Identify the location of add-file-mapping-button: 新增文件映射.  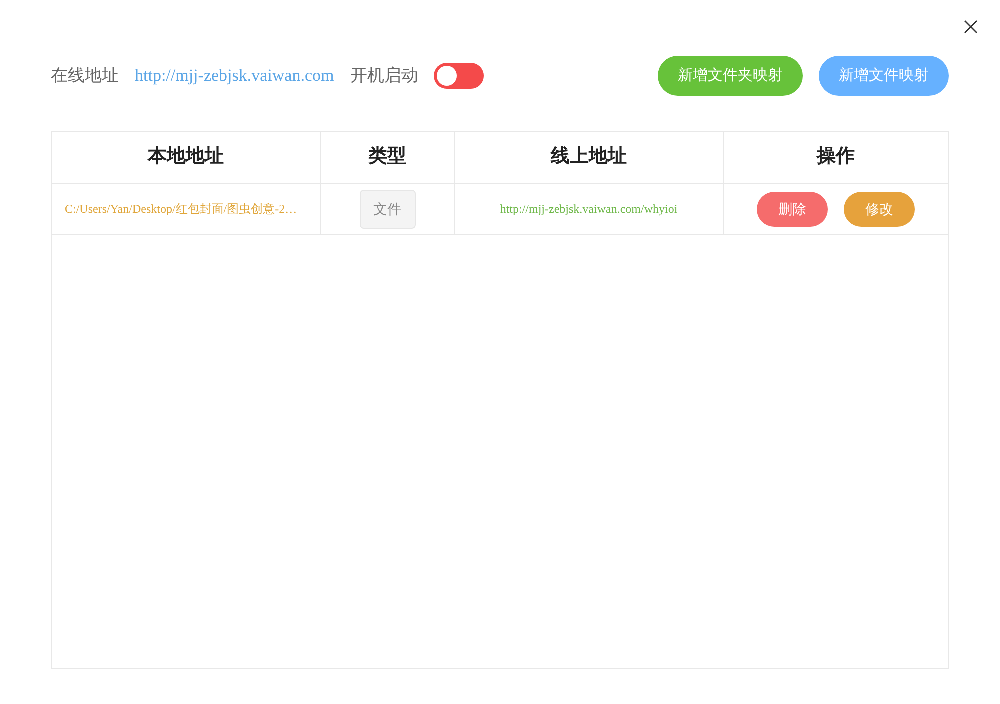
(884, 76).